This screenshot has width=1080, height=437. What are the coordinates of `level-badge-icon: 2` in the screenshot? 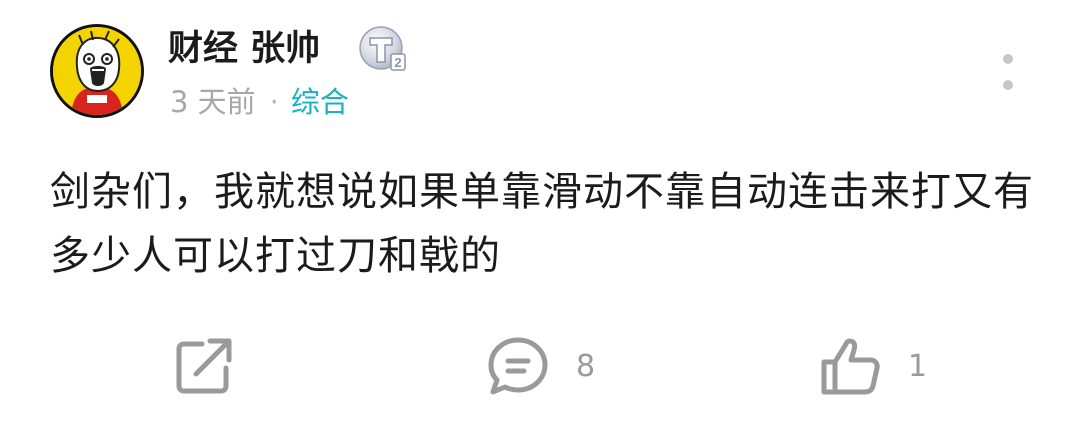 It's located at (382, 48).